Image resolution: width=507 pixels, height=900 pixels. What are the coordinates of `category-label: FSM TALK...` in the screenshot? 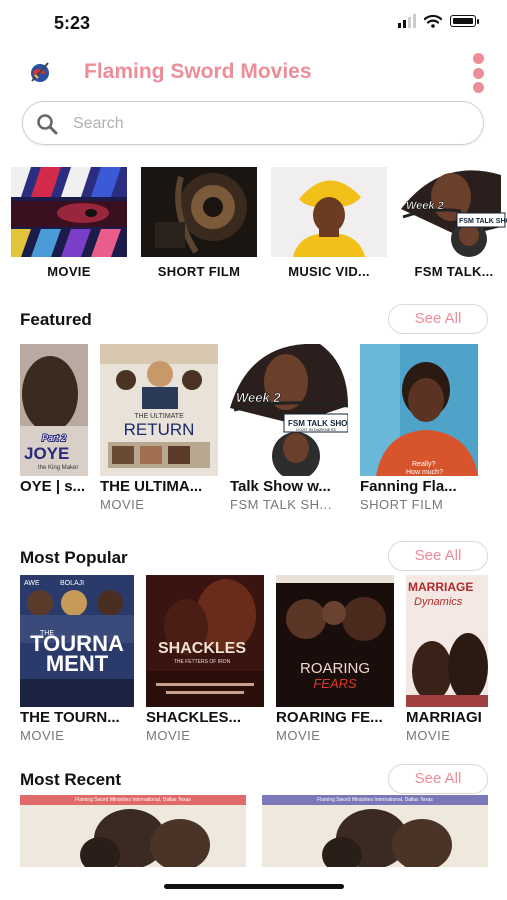 It's located at (454, 271).